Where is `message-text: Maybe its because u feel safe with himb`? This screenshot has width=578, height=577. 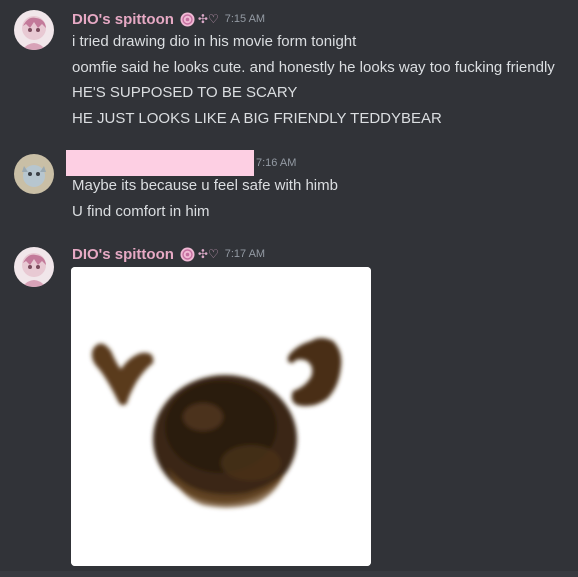 message-text: Maybe its because u feel safe with himb is located at coordinates (205, 185).